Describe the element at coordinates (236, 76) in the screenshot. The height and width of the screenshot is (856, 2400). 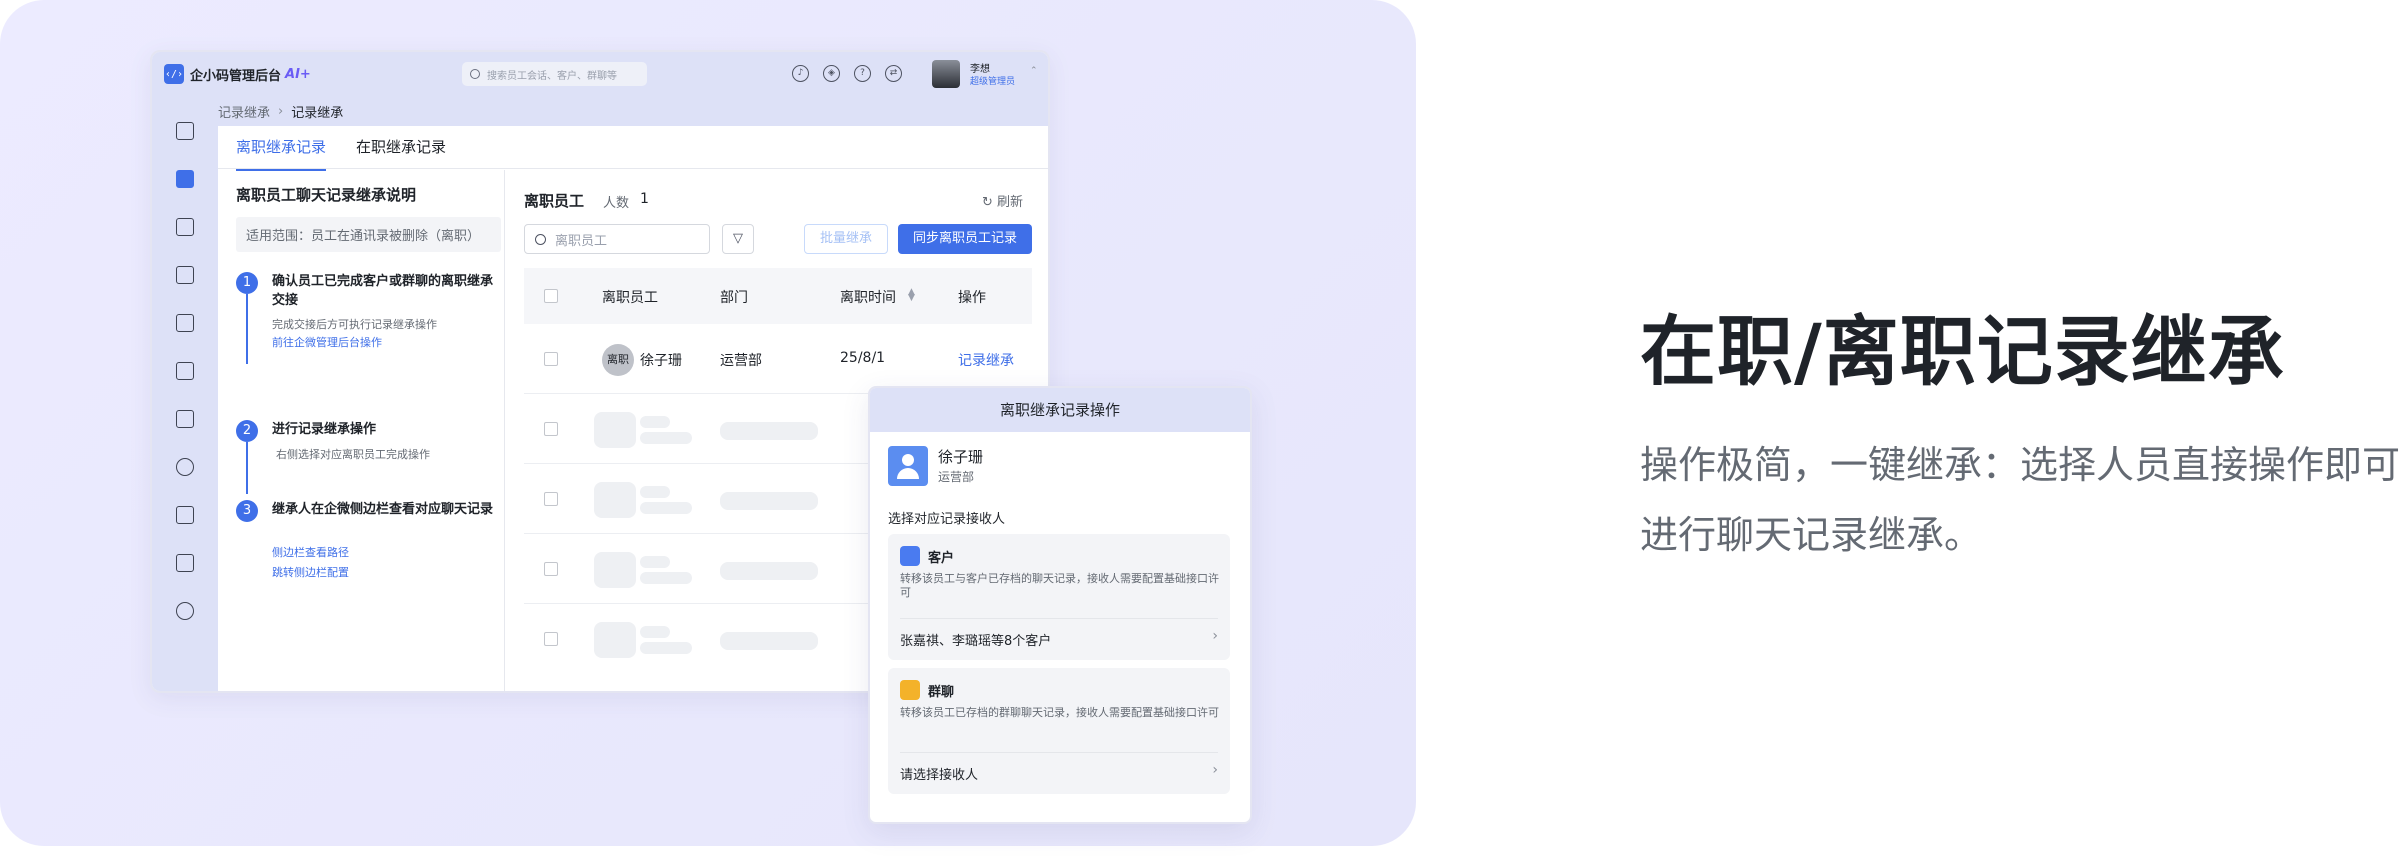
I see `app-name: 企小码管理后台` at that location.